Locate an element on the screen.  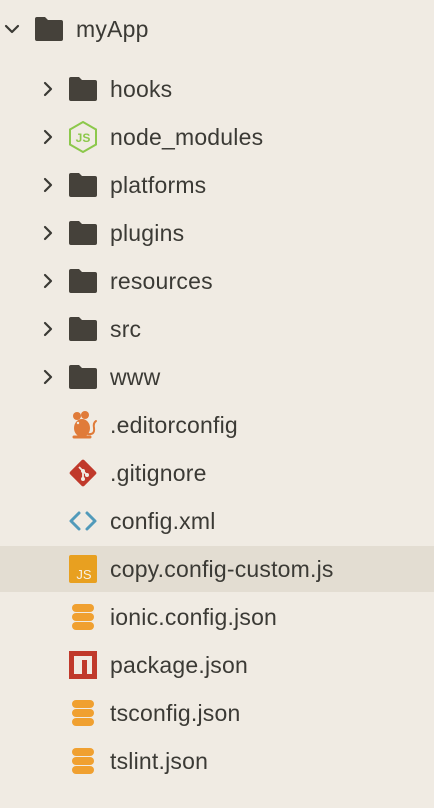
tree-item-plugins: plugins is located at coordinates (217, 233).